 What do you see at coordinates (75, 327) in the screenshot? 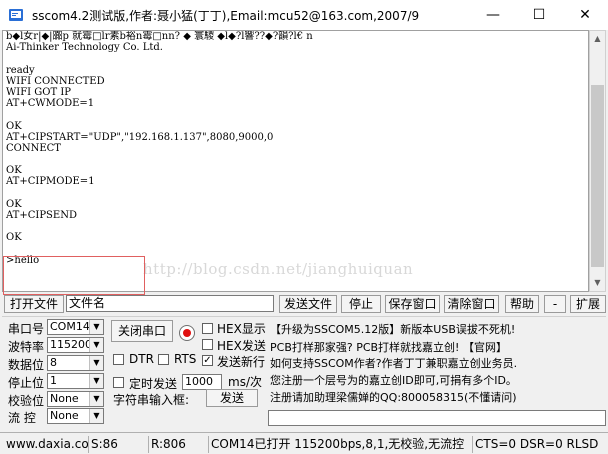
I see `port-select: COM14 ▼` at bounding box center [75, 327].